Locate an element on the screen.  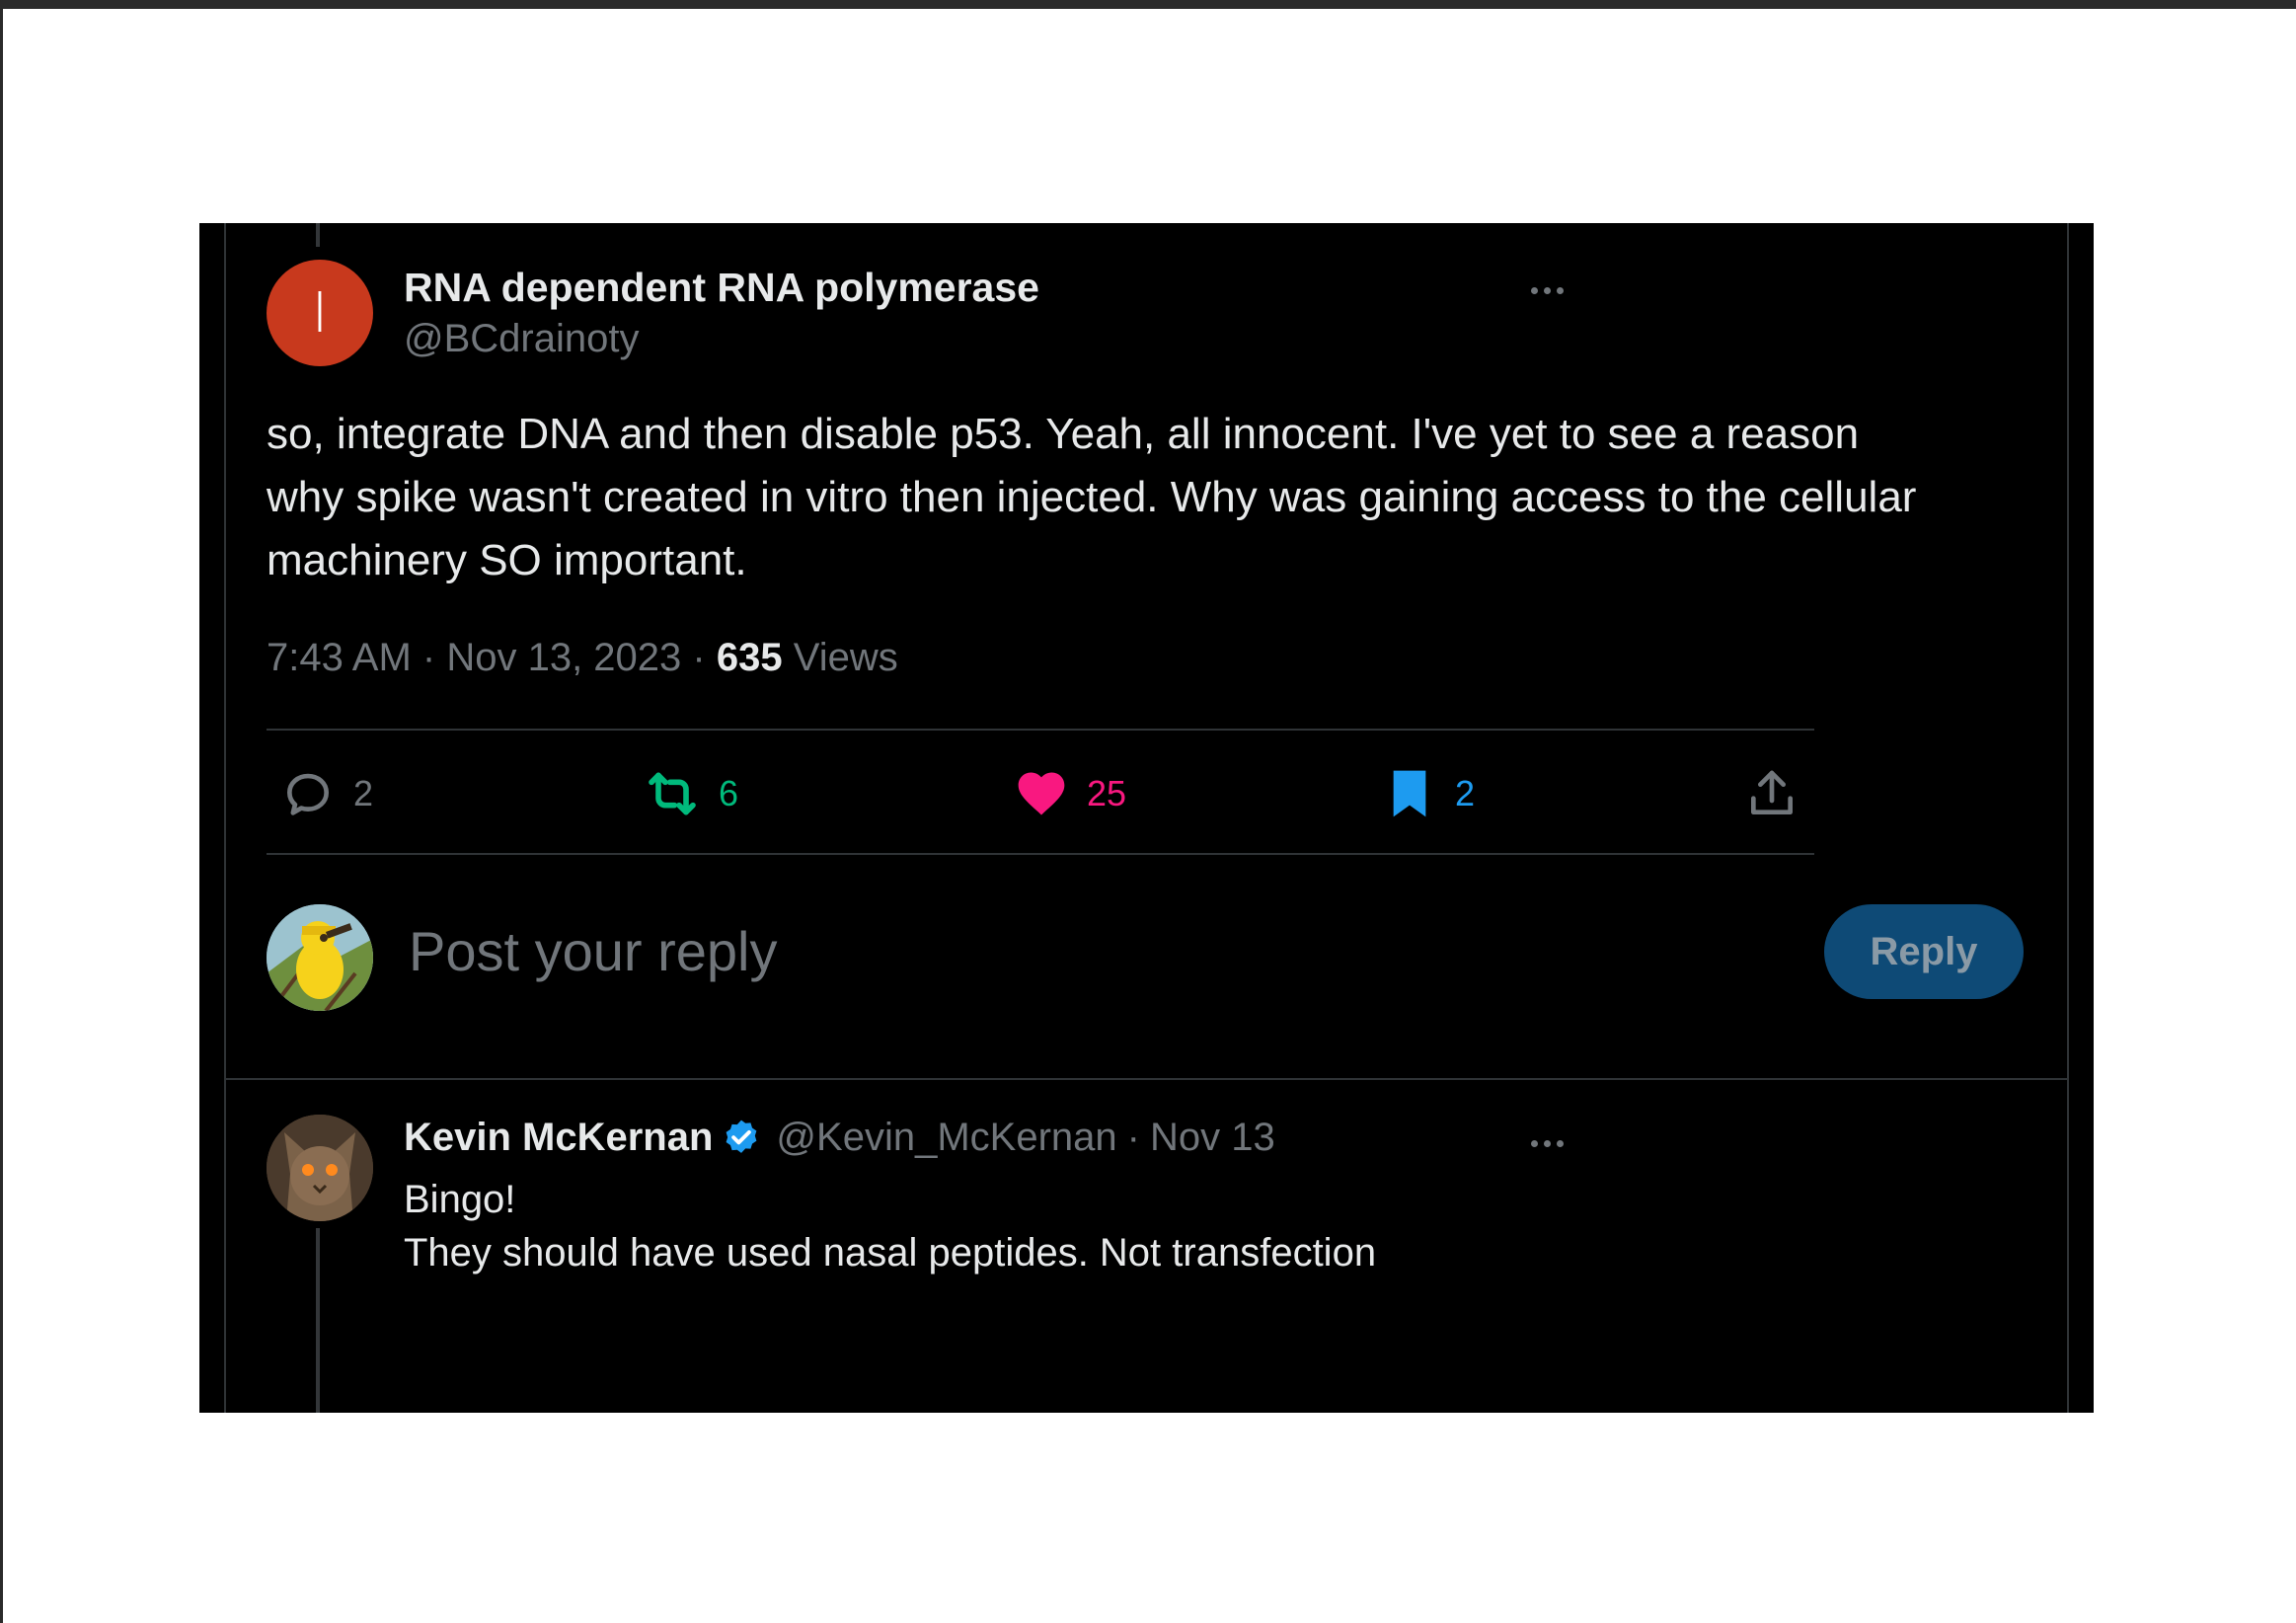
reply-input: Post your reply is located at coordinates (593, 951).